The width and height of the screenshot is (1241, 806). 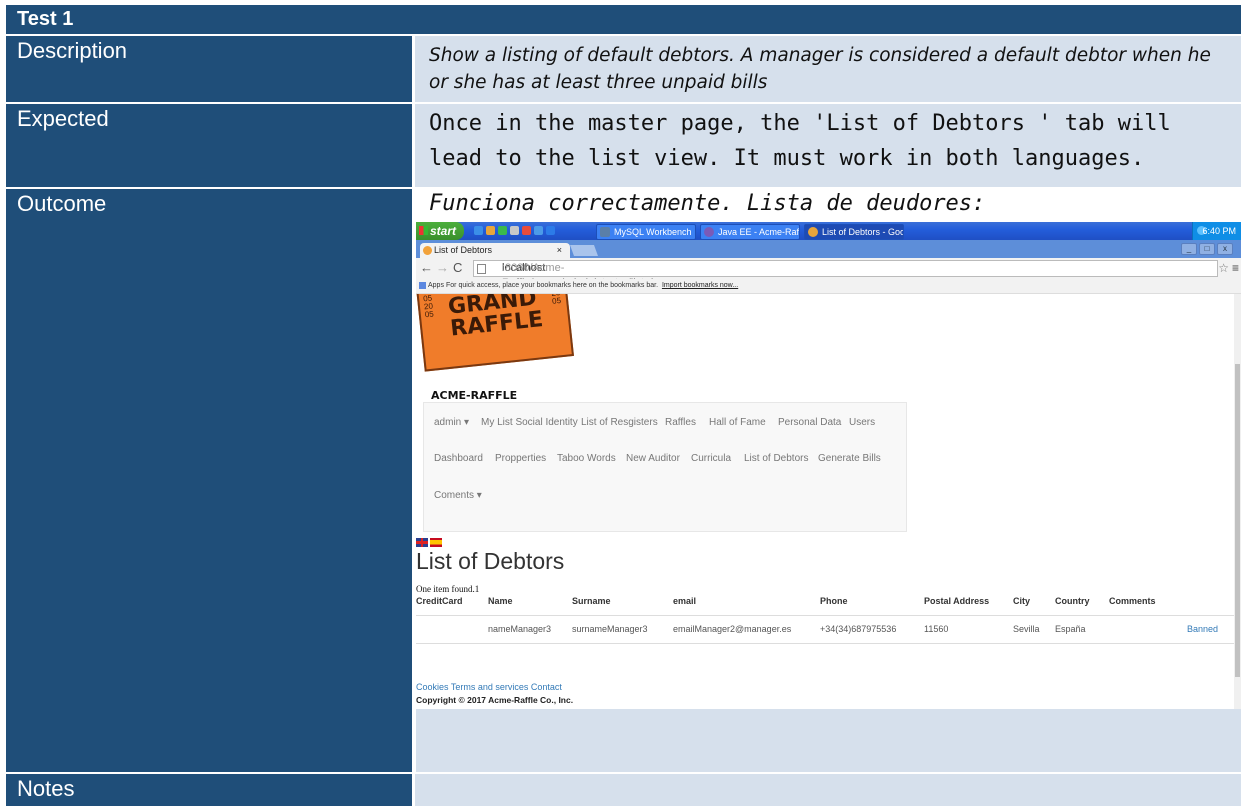 What do you see at coordinates (463, 250) in the screenshot?
I see `tab-title: List of Debtors` at bounding box center [463, 250].